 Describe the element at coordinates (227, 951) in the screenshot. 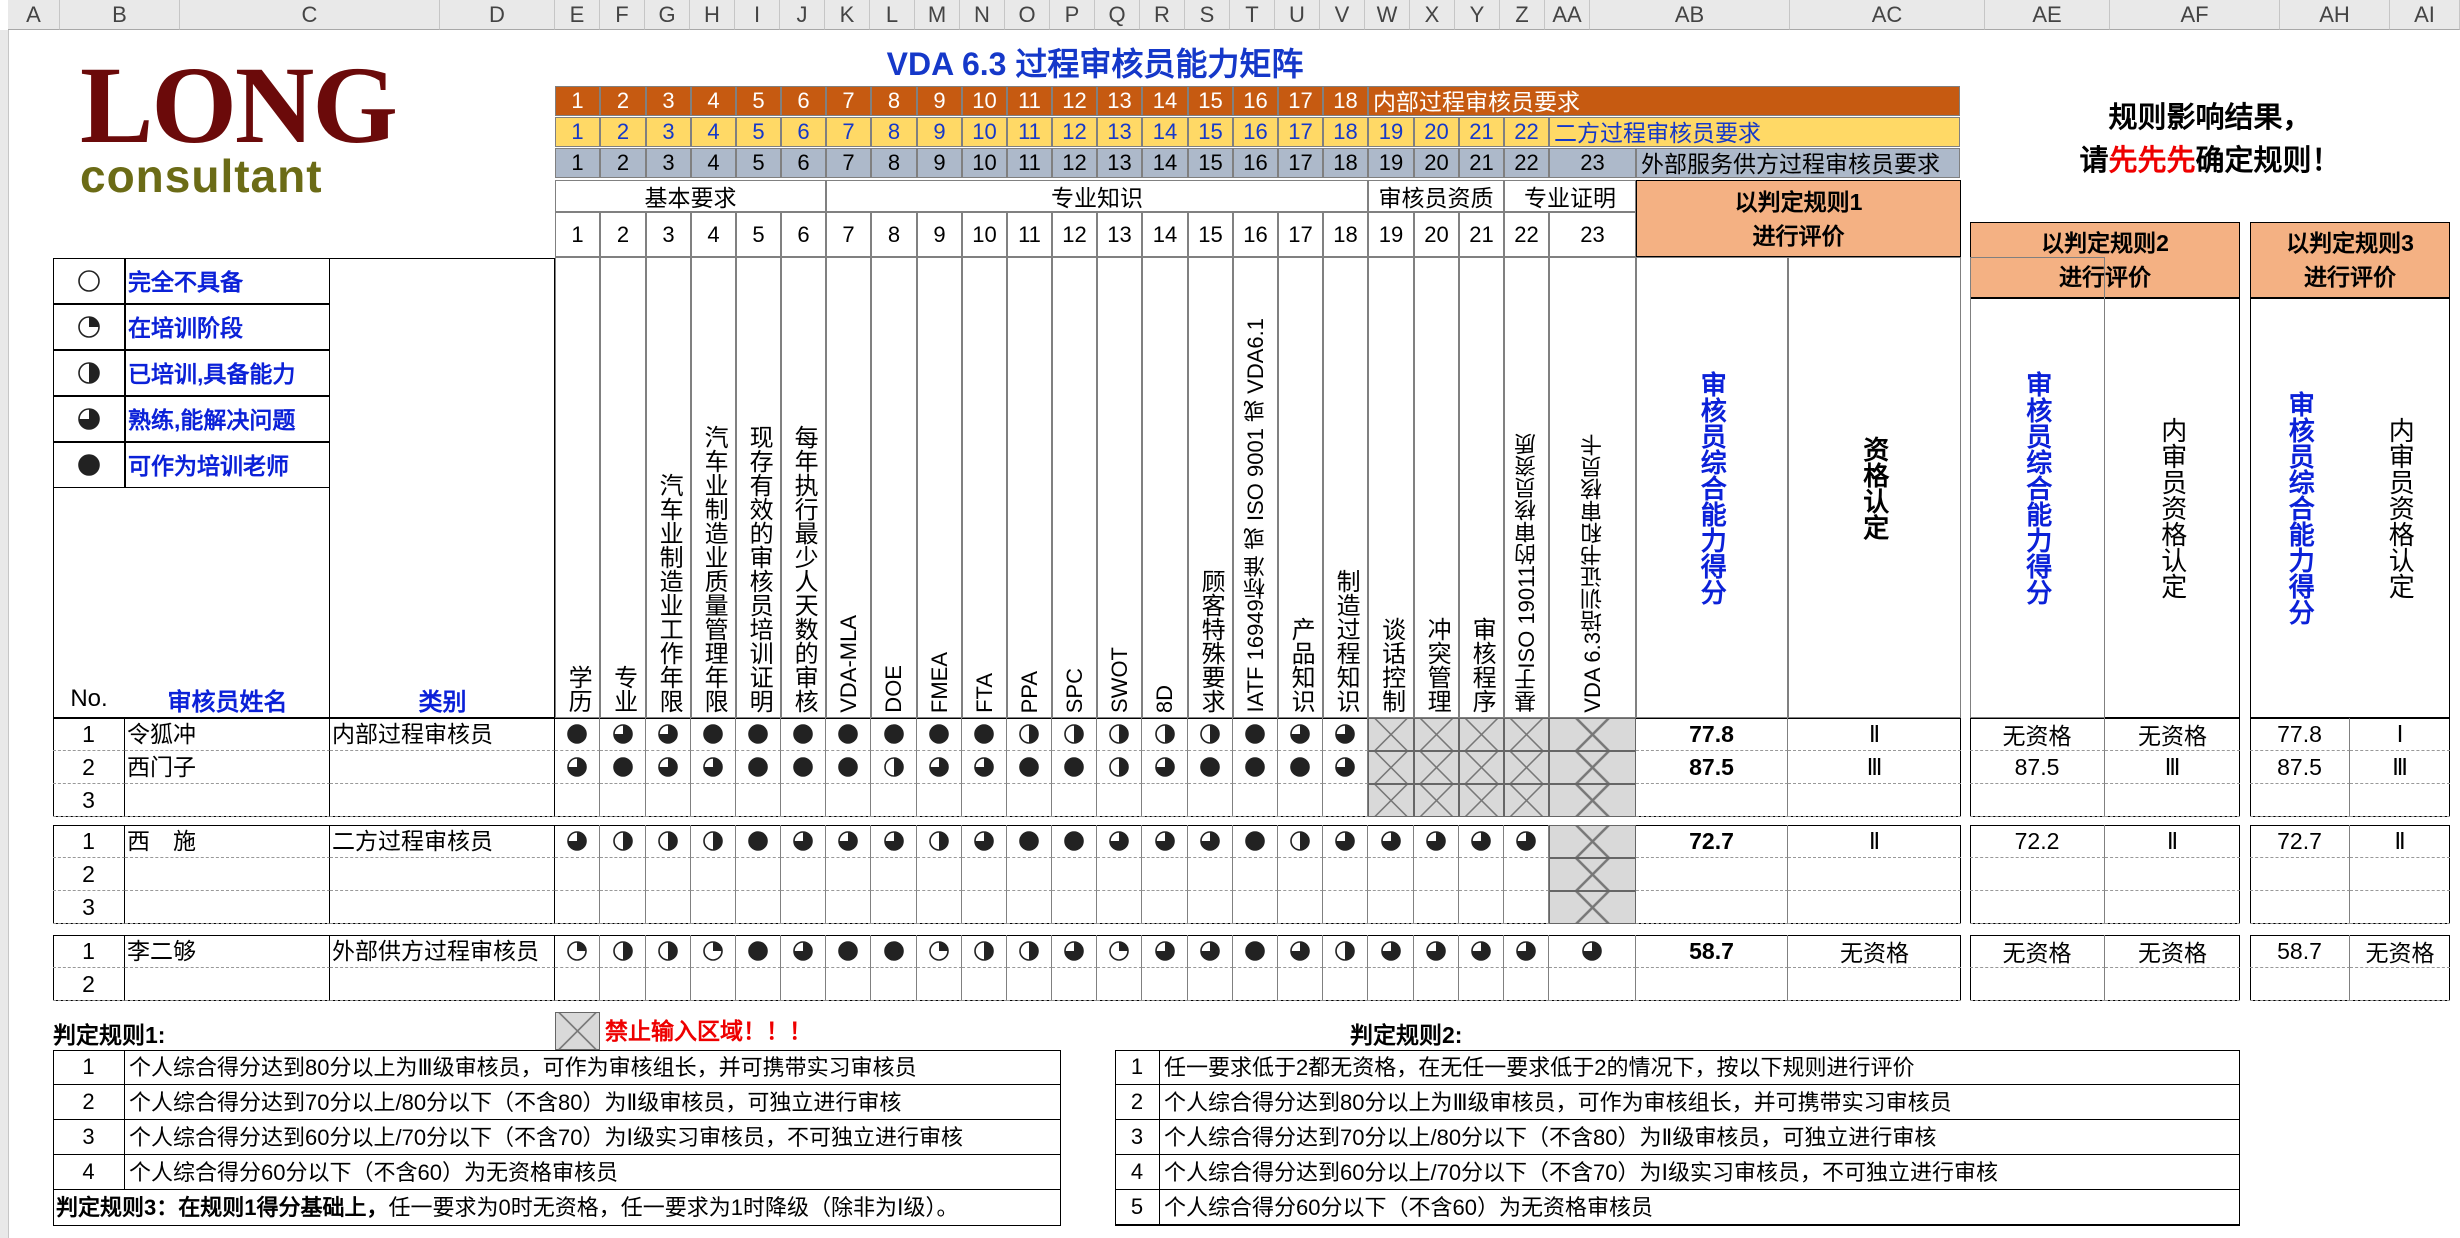

I see `auditor-name-cell: 李二够` at that location.